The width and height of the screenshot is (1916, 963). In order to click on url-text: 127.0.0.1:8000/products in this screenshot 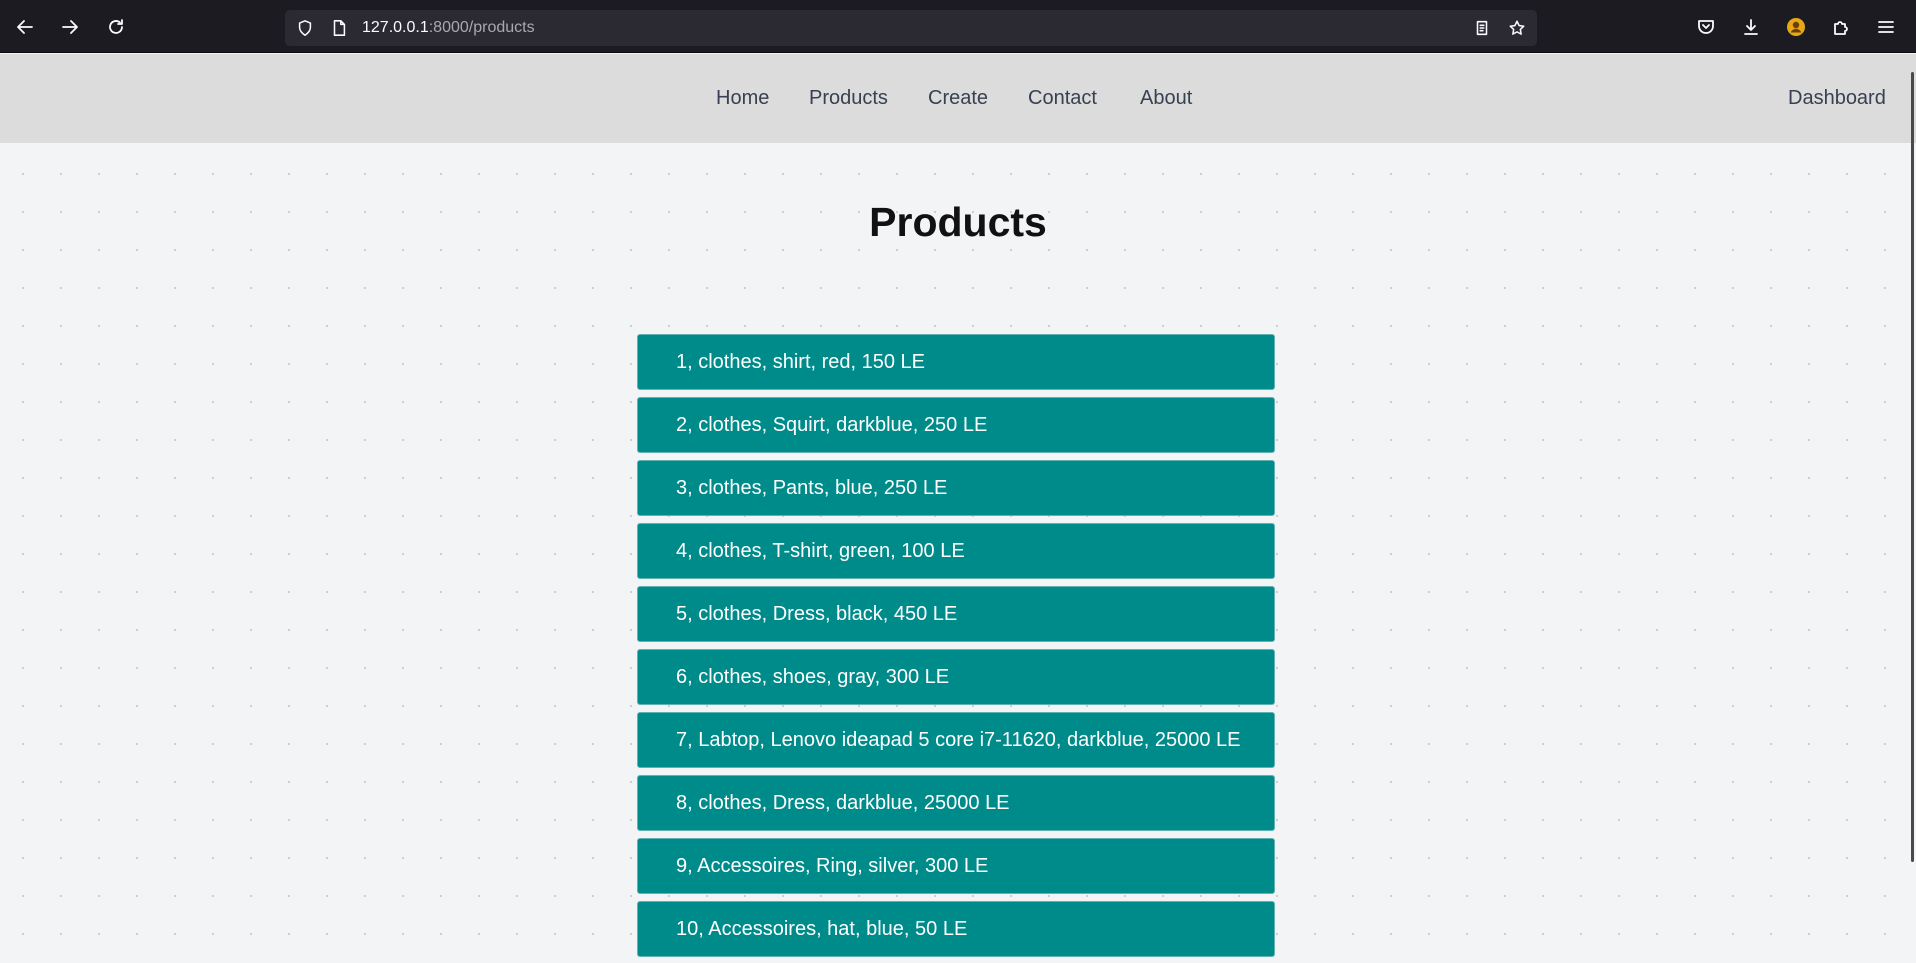, I will do `click(448, 28)`.